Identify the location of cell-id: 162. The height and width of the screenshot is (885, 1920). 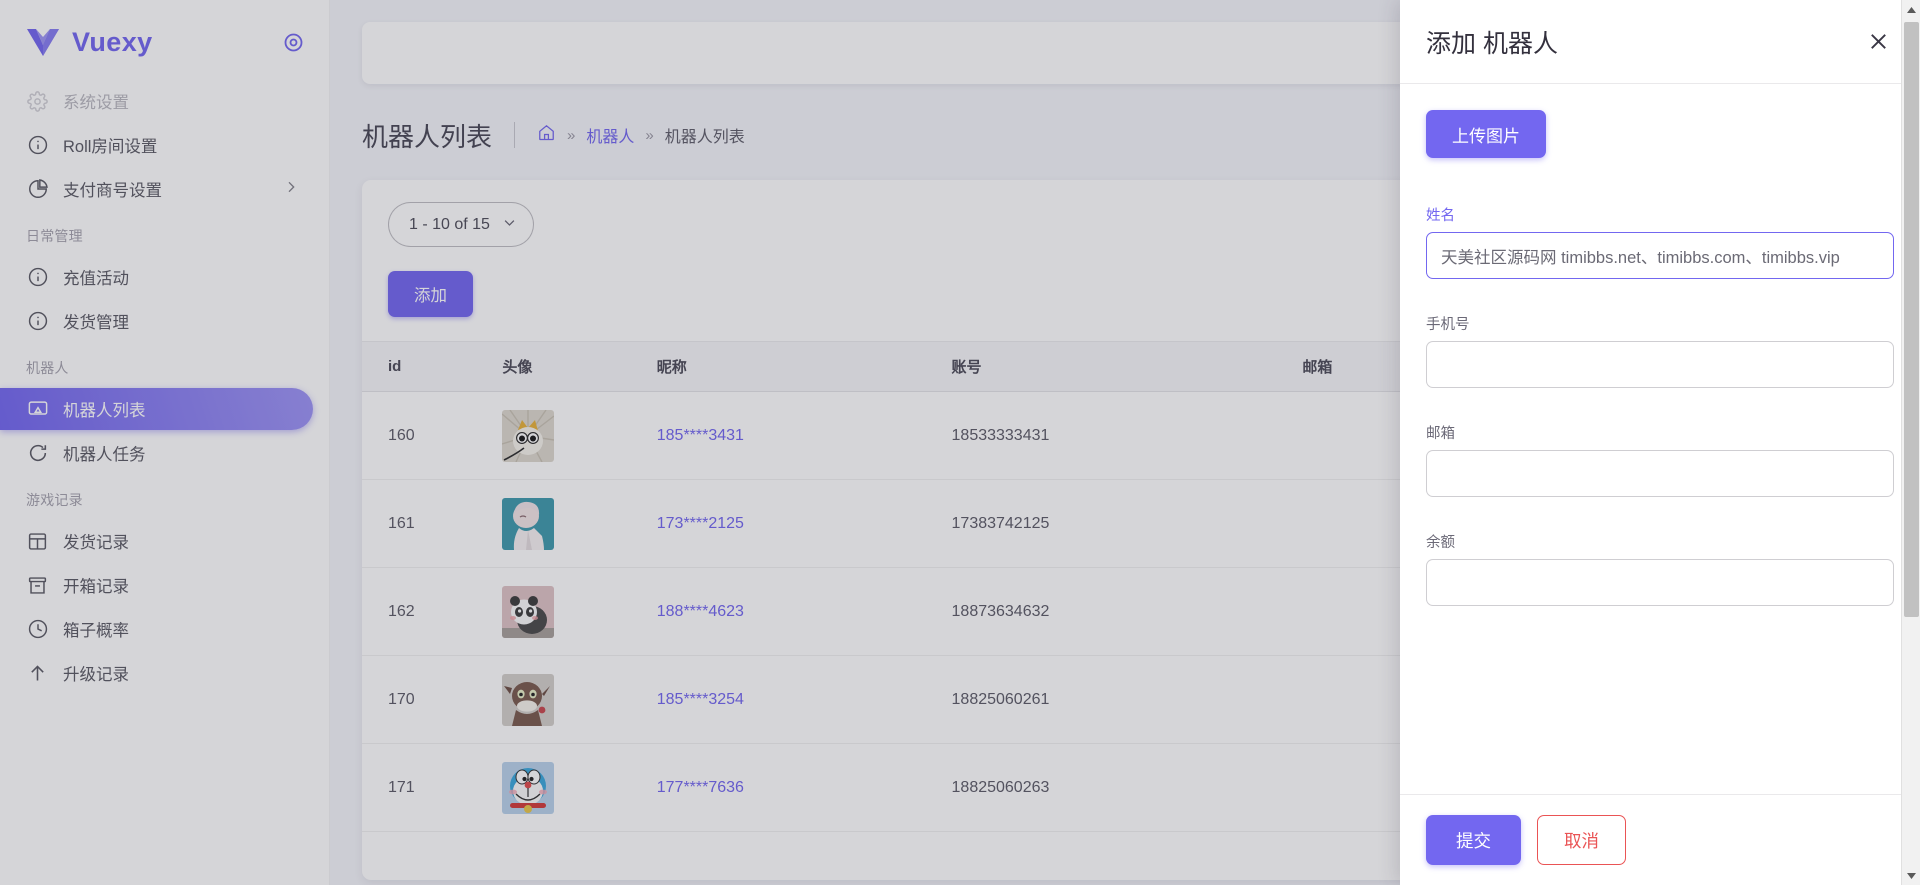
(432, 611).